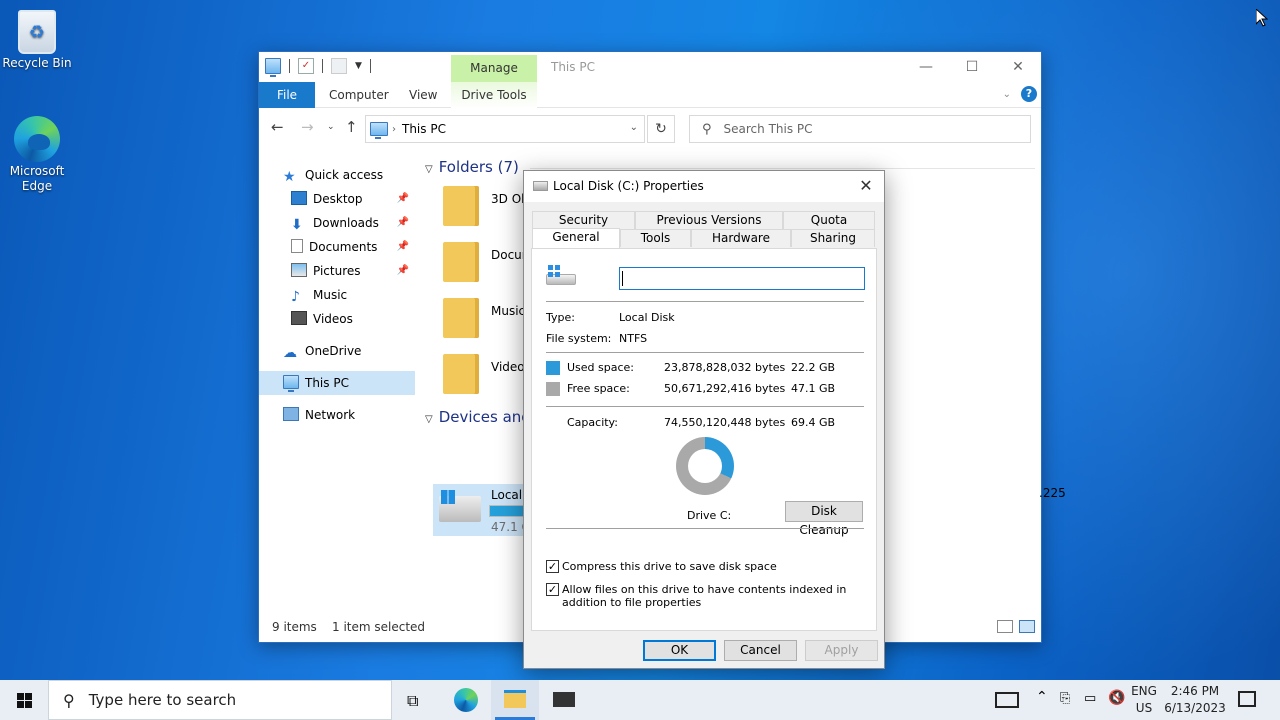  What do you see at coordinates (833, 238) in the screenshot?
I see `tab-sharing: Sharing` at bounding box center [833, 238].